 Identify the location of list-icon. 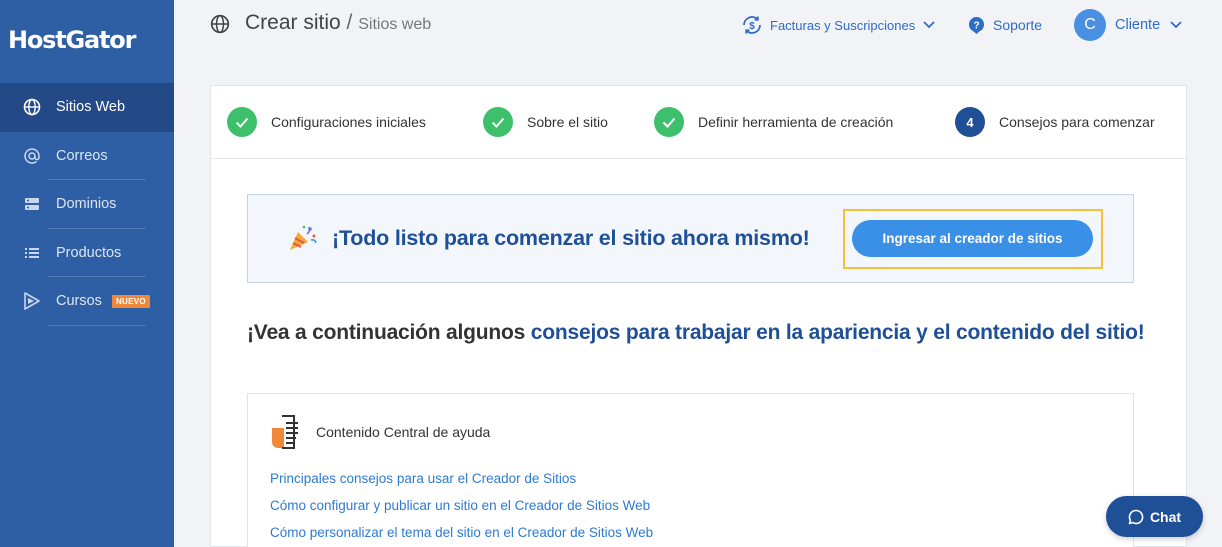
(32, 253).